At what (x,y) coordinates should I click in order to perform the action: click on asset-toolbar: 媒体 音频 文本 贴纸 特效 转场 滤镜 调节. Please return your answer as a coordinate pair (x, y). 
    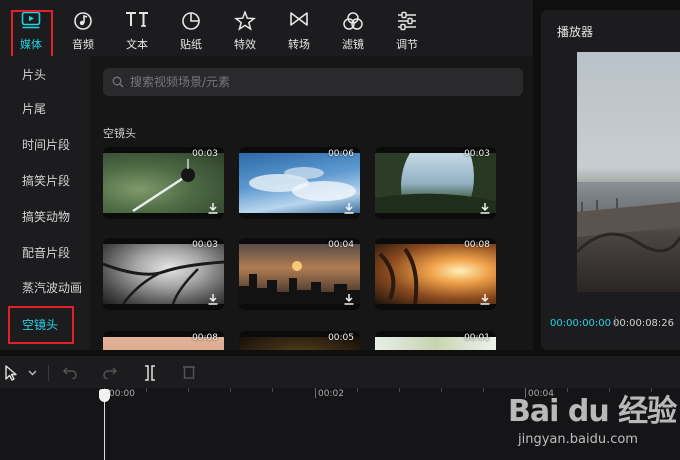
    Looking at the image, I should click on (266, 28).